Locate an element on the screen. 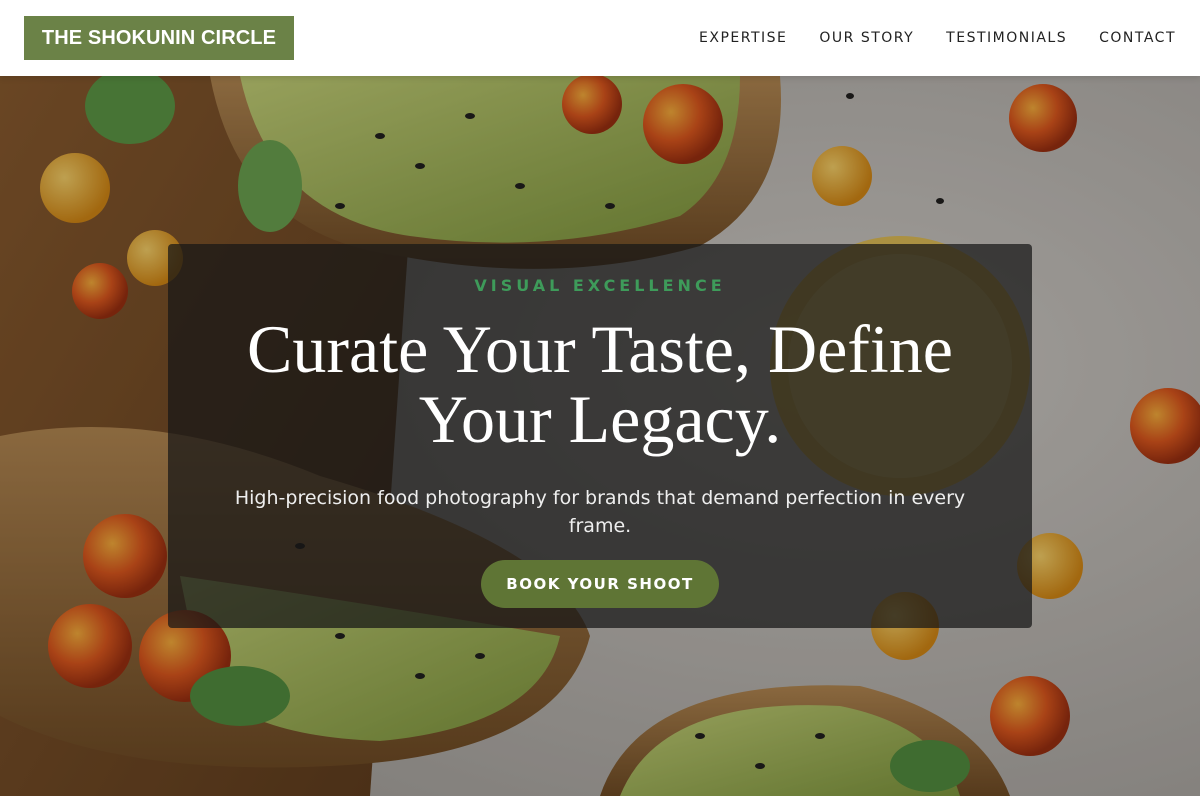 The image size is (1200, 800). nav-contact: CONTACT is located at coordinates (1137, 38).